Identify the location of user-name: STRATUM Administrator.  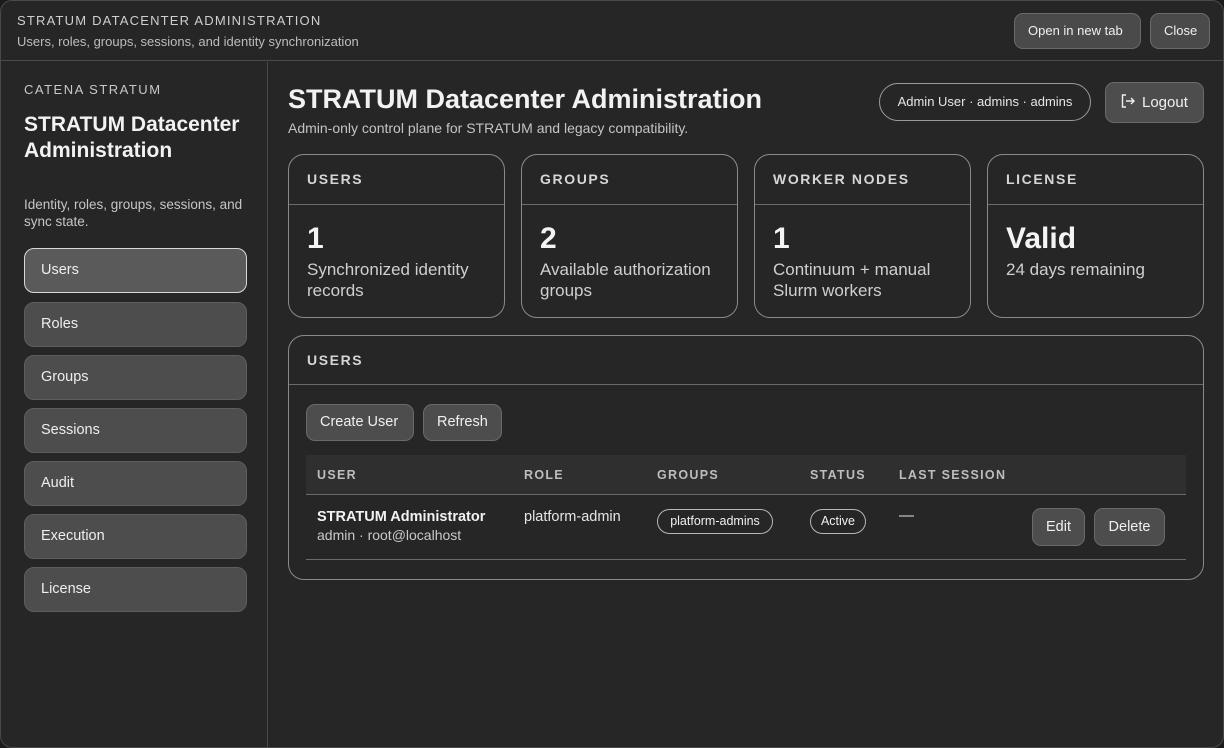
(401, 517).